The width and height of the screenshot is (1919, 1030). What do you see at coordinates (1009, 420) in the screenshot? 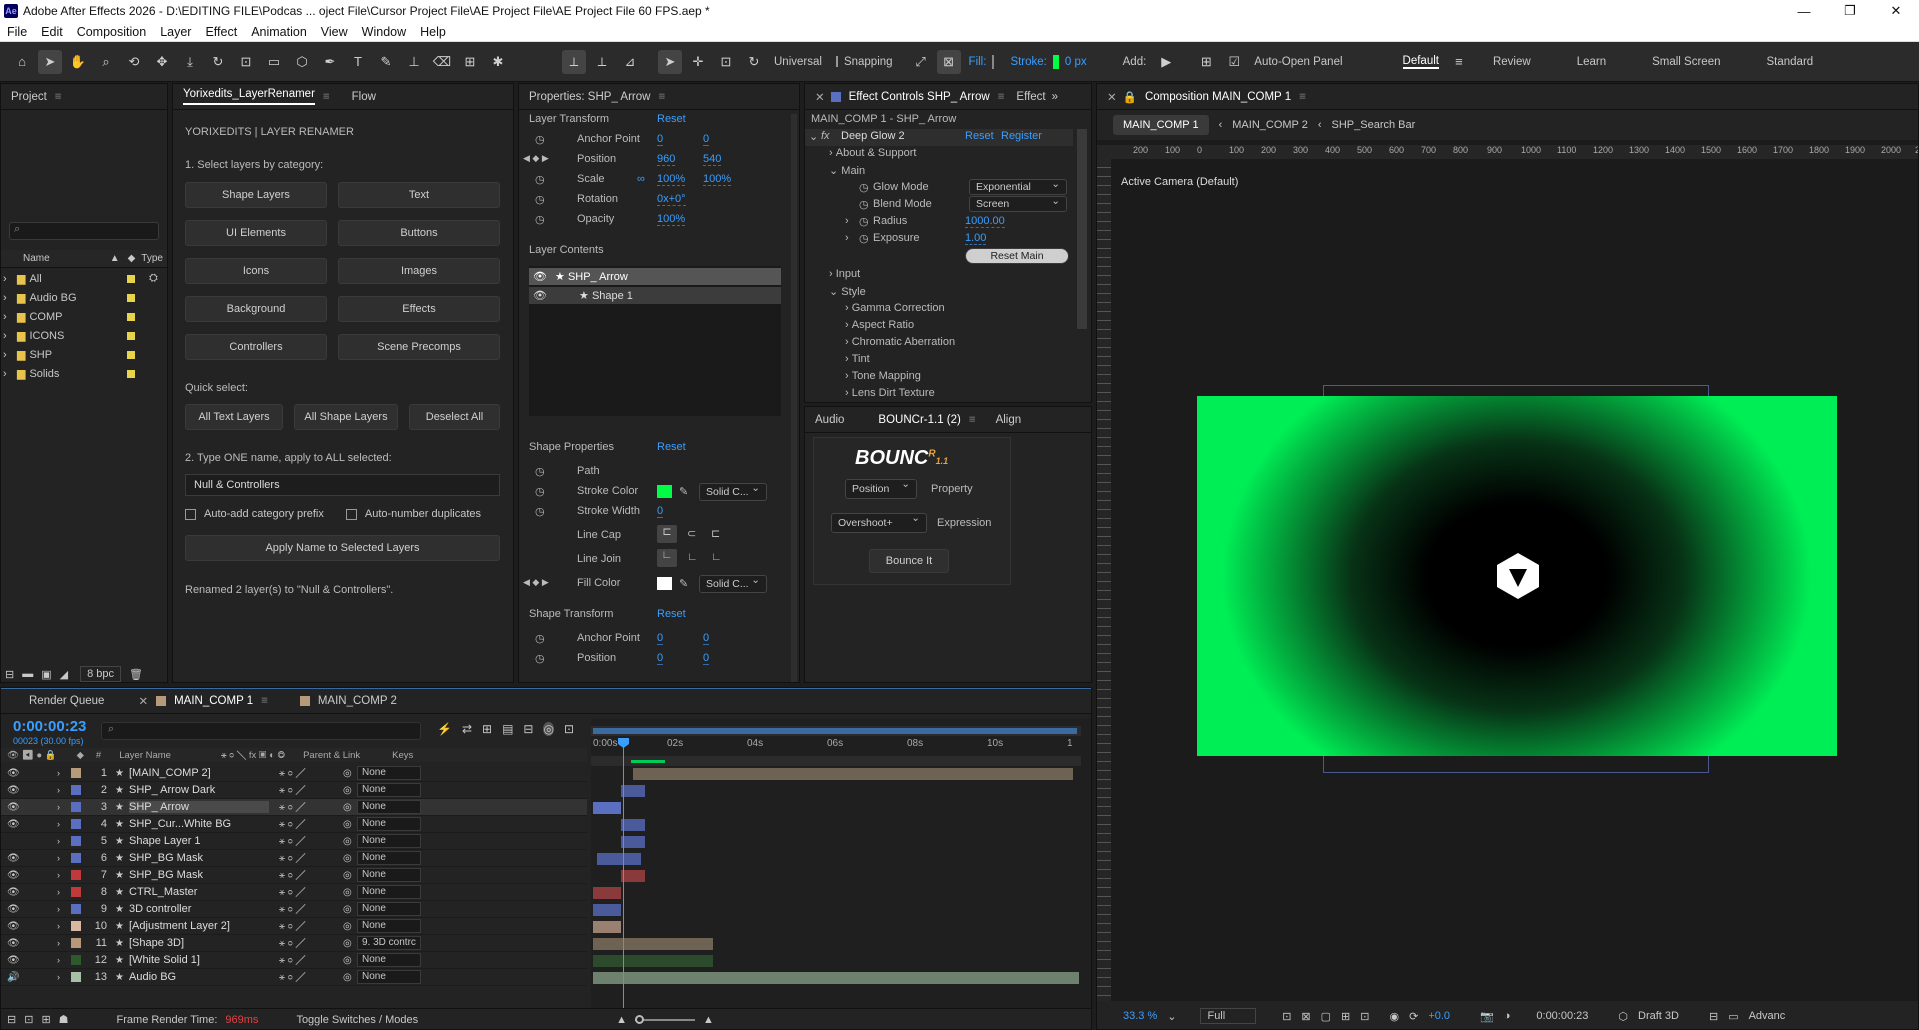
I see `tab-align: Align` at bounding box center [1009, 420].